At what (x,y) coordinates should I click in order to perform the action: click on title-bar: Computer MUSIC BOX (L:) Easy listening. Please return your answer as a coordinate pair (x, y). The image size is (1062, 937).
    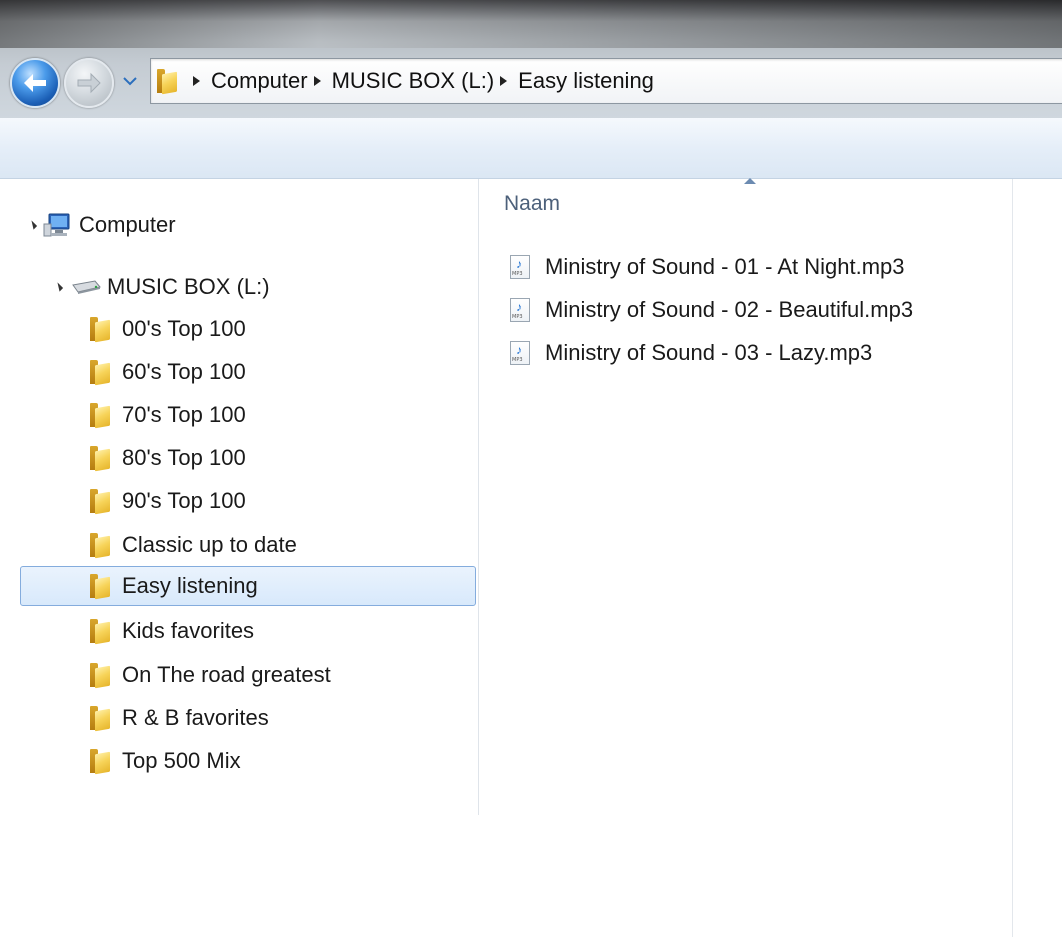
    Looking at the image, I should click on (531, 59).